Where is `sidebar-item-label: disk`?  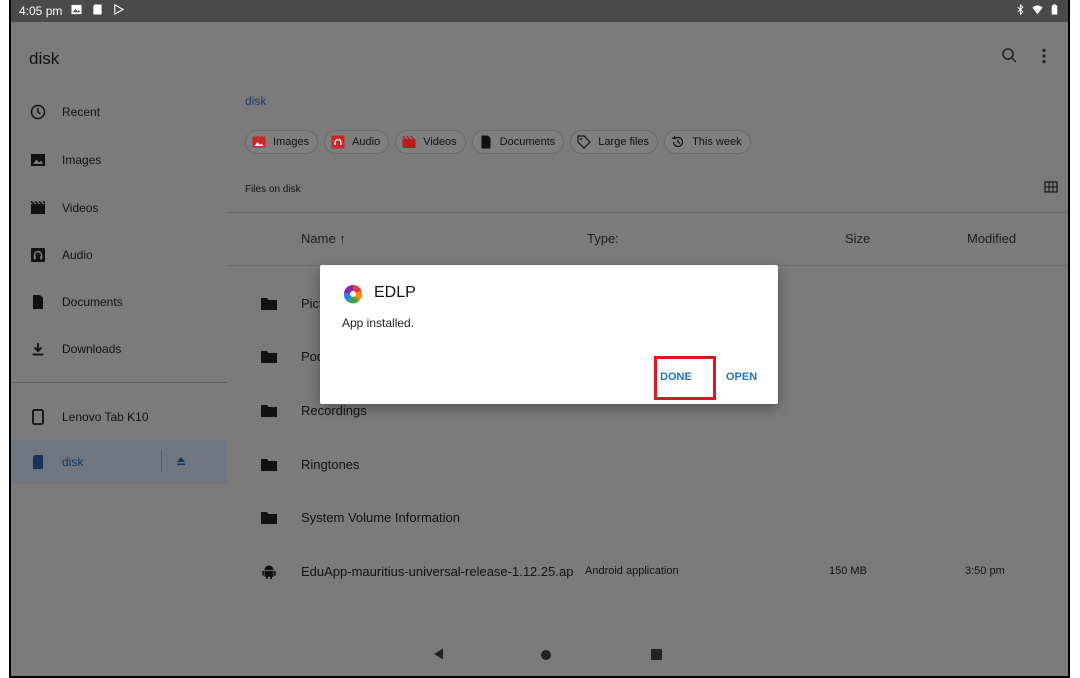 sidebar-item-label: disk is located at coordinates (73, 462).